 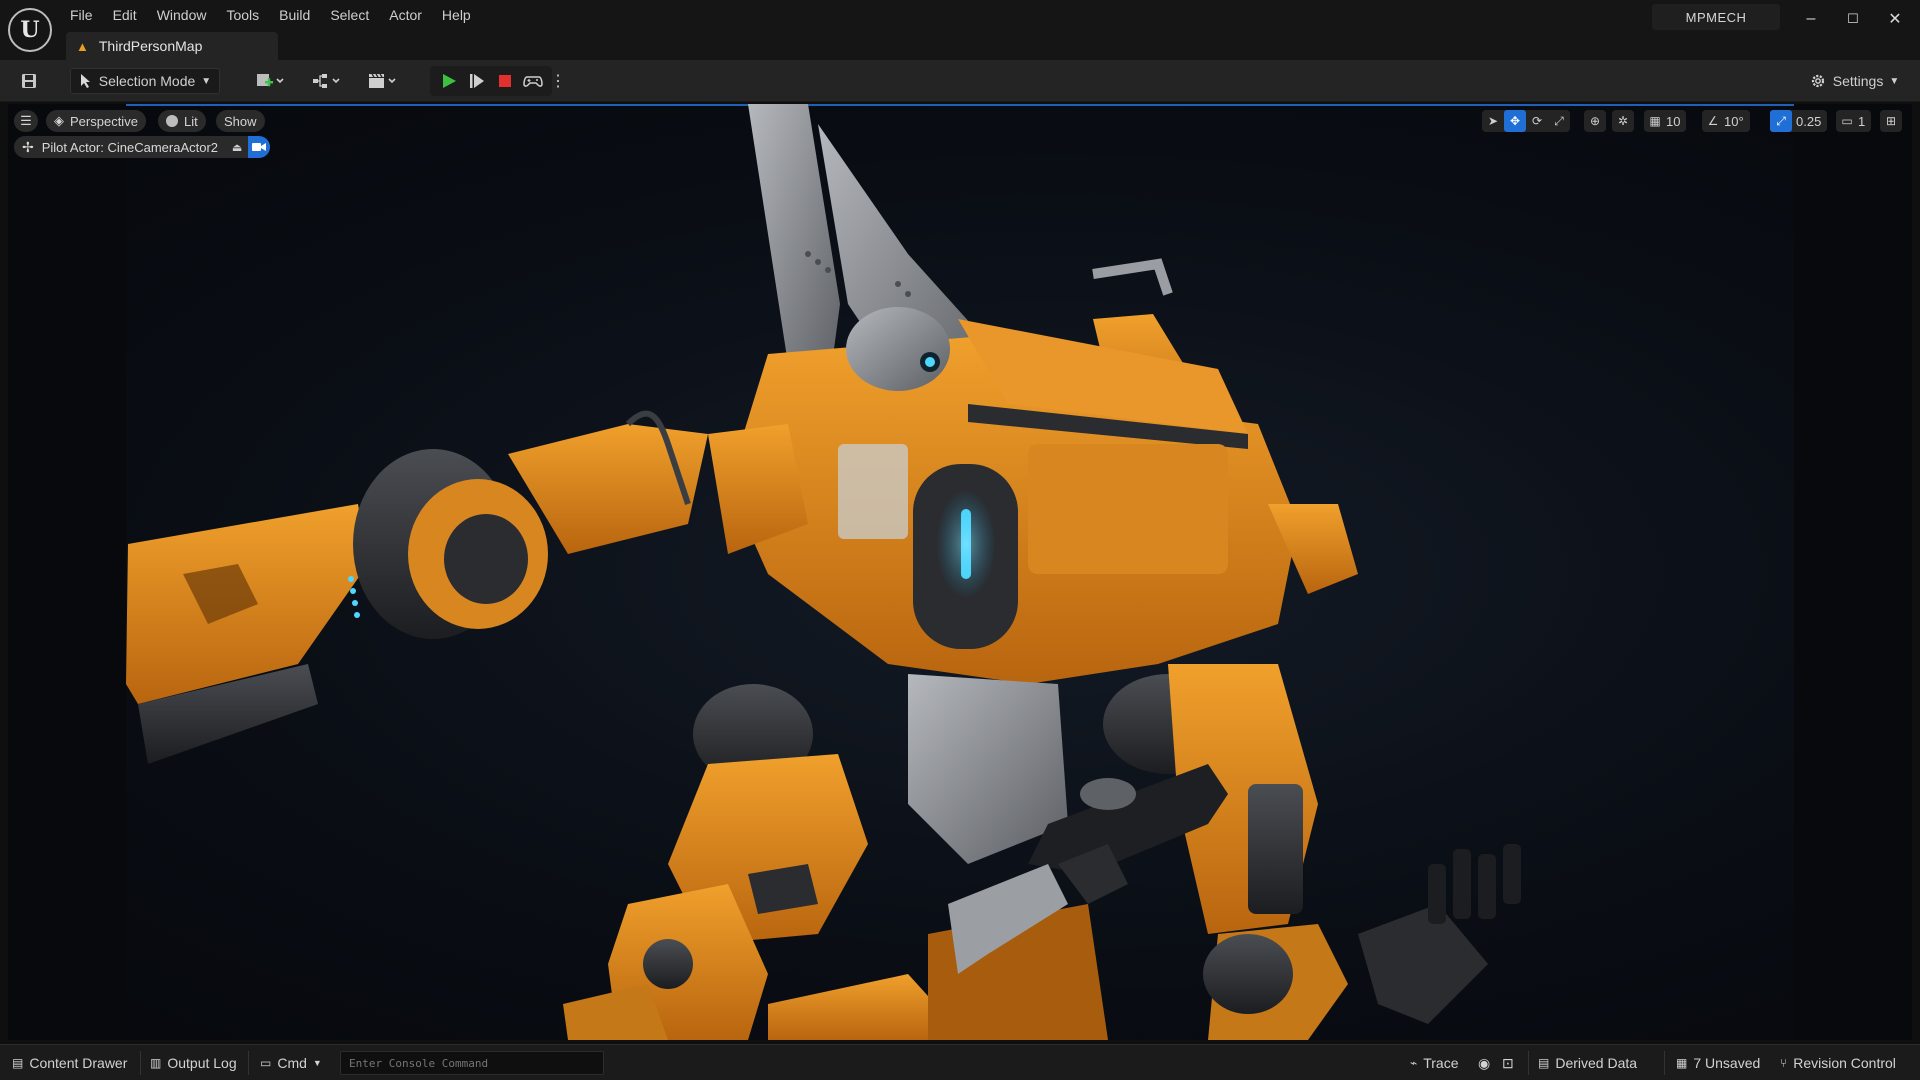 What do you see at coordinates (456, 15) in the screenshot?
I see `menu-help: Help` at bounding box center [456, 15].